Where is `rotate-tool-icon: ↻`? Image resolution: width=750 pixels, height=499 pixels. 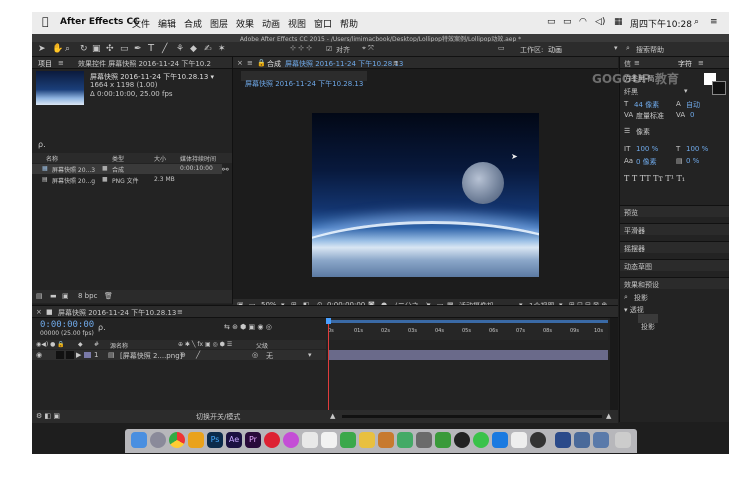
rotate-tool-icon: ↻ is located at coordinates (84, 49).